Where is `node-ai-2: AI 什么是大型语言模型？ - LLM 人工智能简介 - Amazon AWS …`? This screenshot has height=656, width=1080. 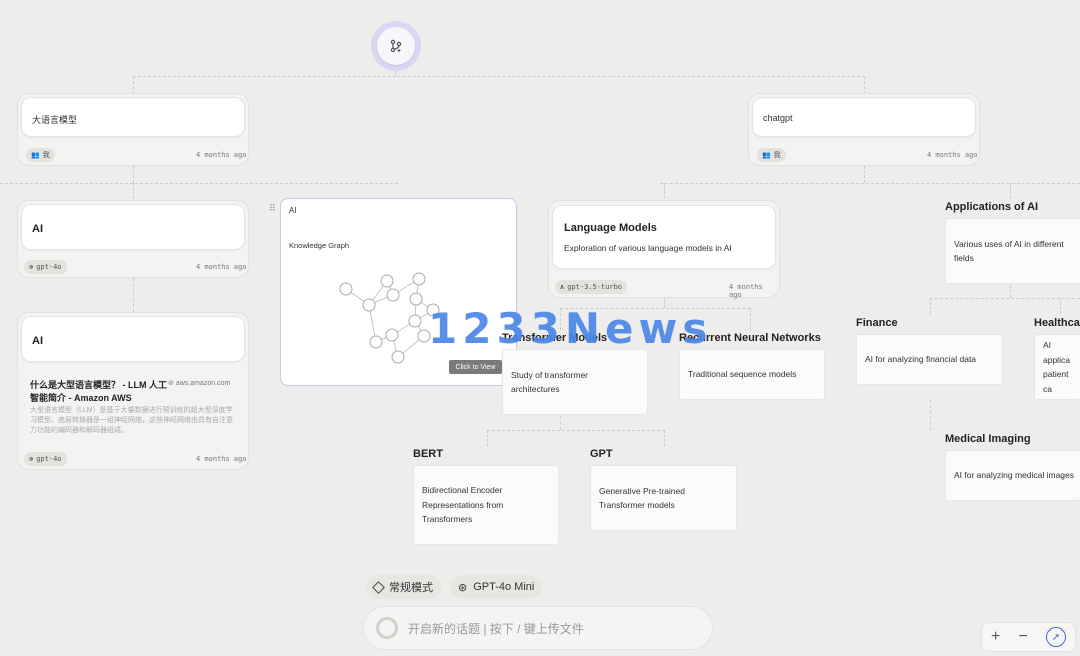 node-ai-2: AI 什么是大型语言模型？ - LLM 人工智能简介 - Amazon AWS … is located at coordinates (133, 391).